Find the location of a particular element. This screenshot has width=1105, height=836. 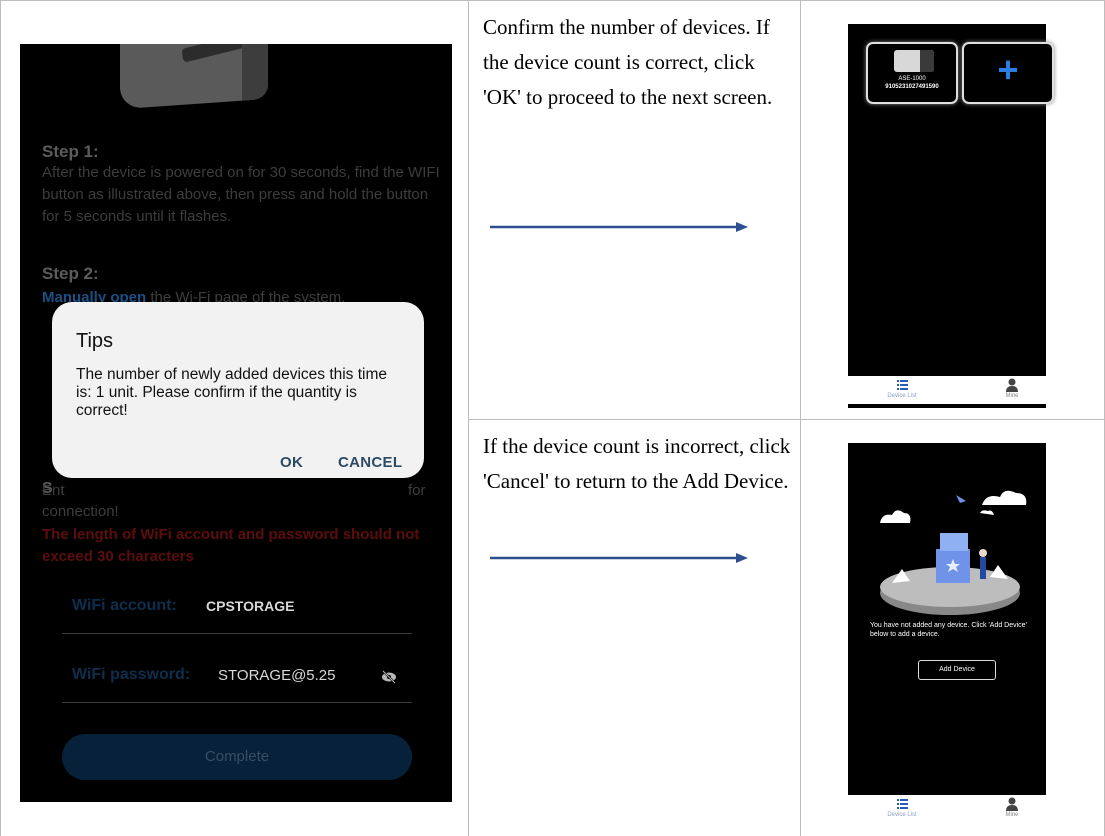

wifi-account-field: WiFi account: CPSTORAGE is located at coordinates (237, 609).